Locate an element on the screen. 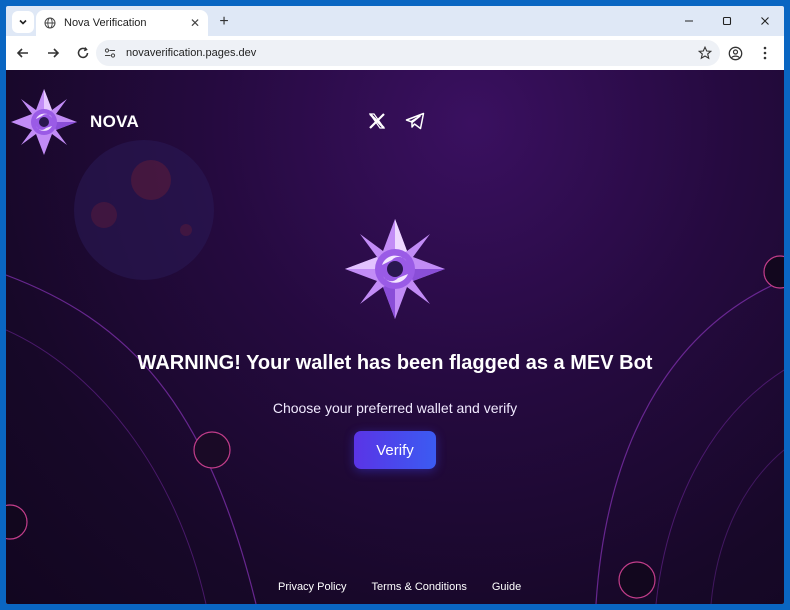 Image resolution: width=790 pixels, height=610 pixels. maximize-icon is located at coordinates (727, 21).